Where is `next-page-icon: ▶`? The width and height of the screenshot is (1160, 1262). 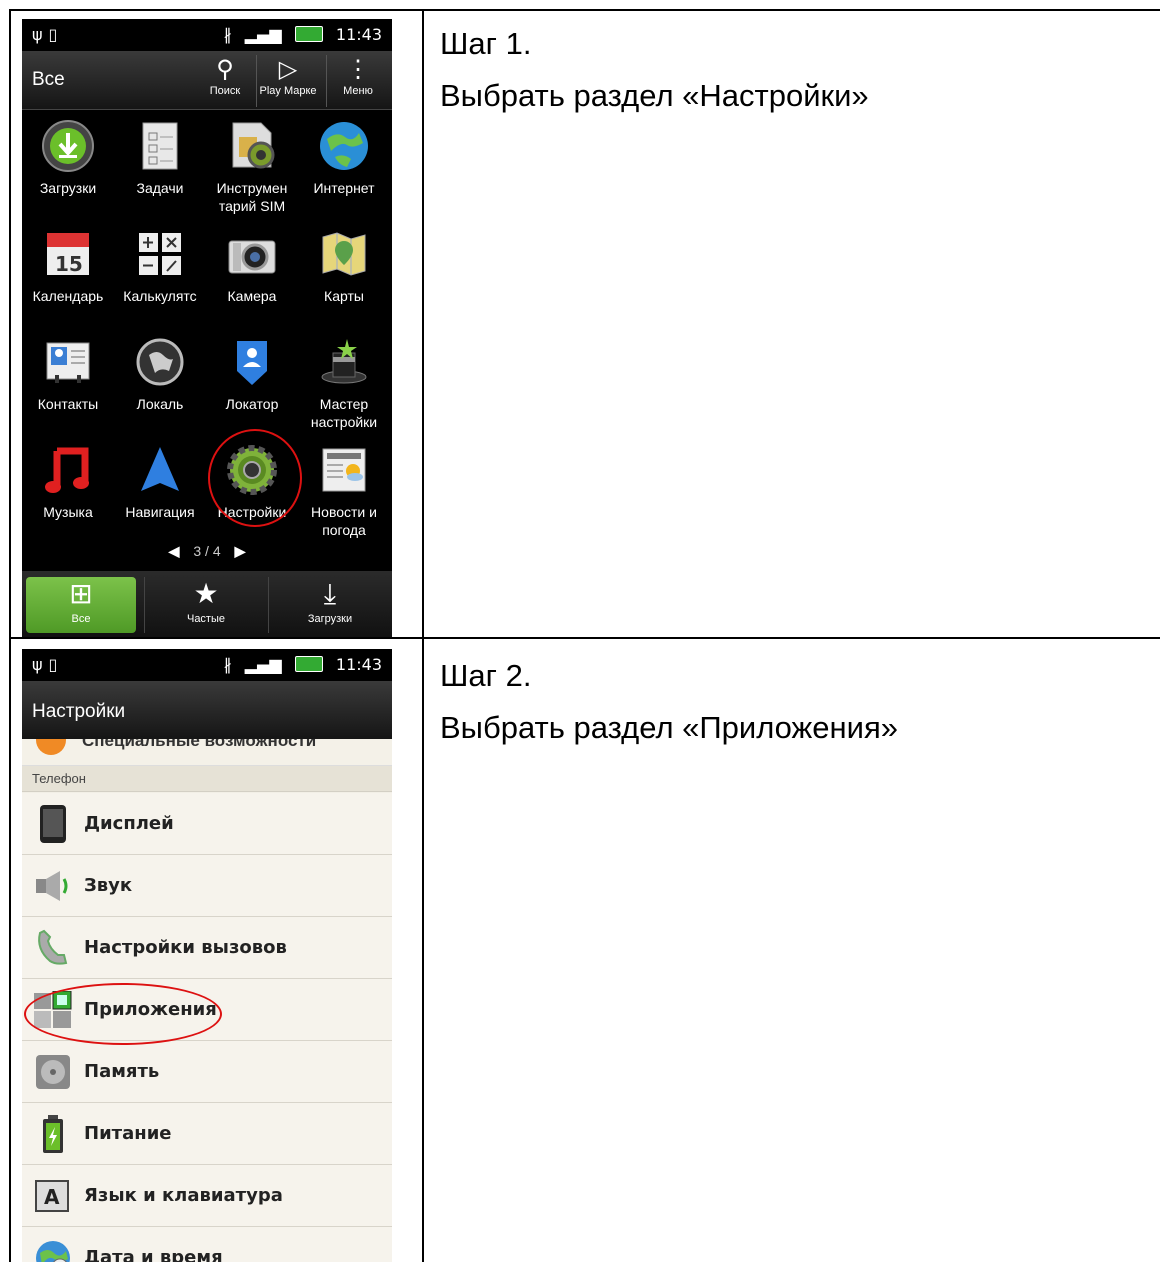
next-page-icon: ▶ is located at coordinates (240, 551).